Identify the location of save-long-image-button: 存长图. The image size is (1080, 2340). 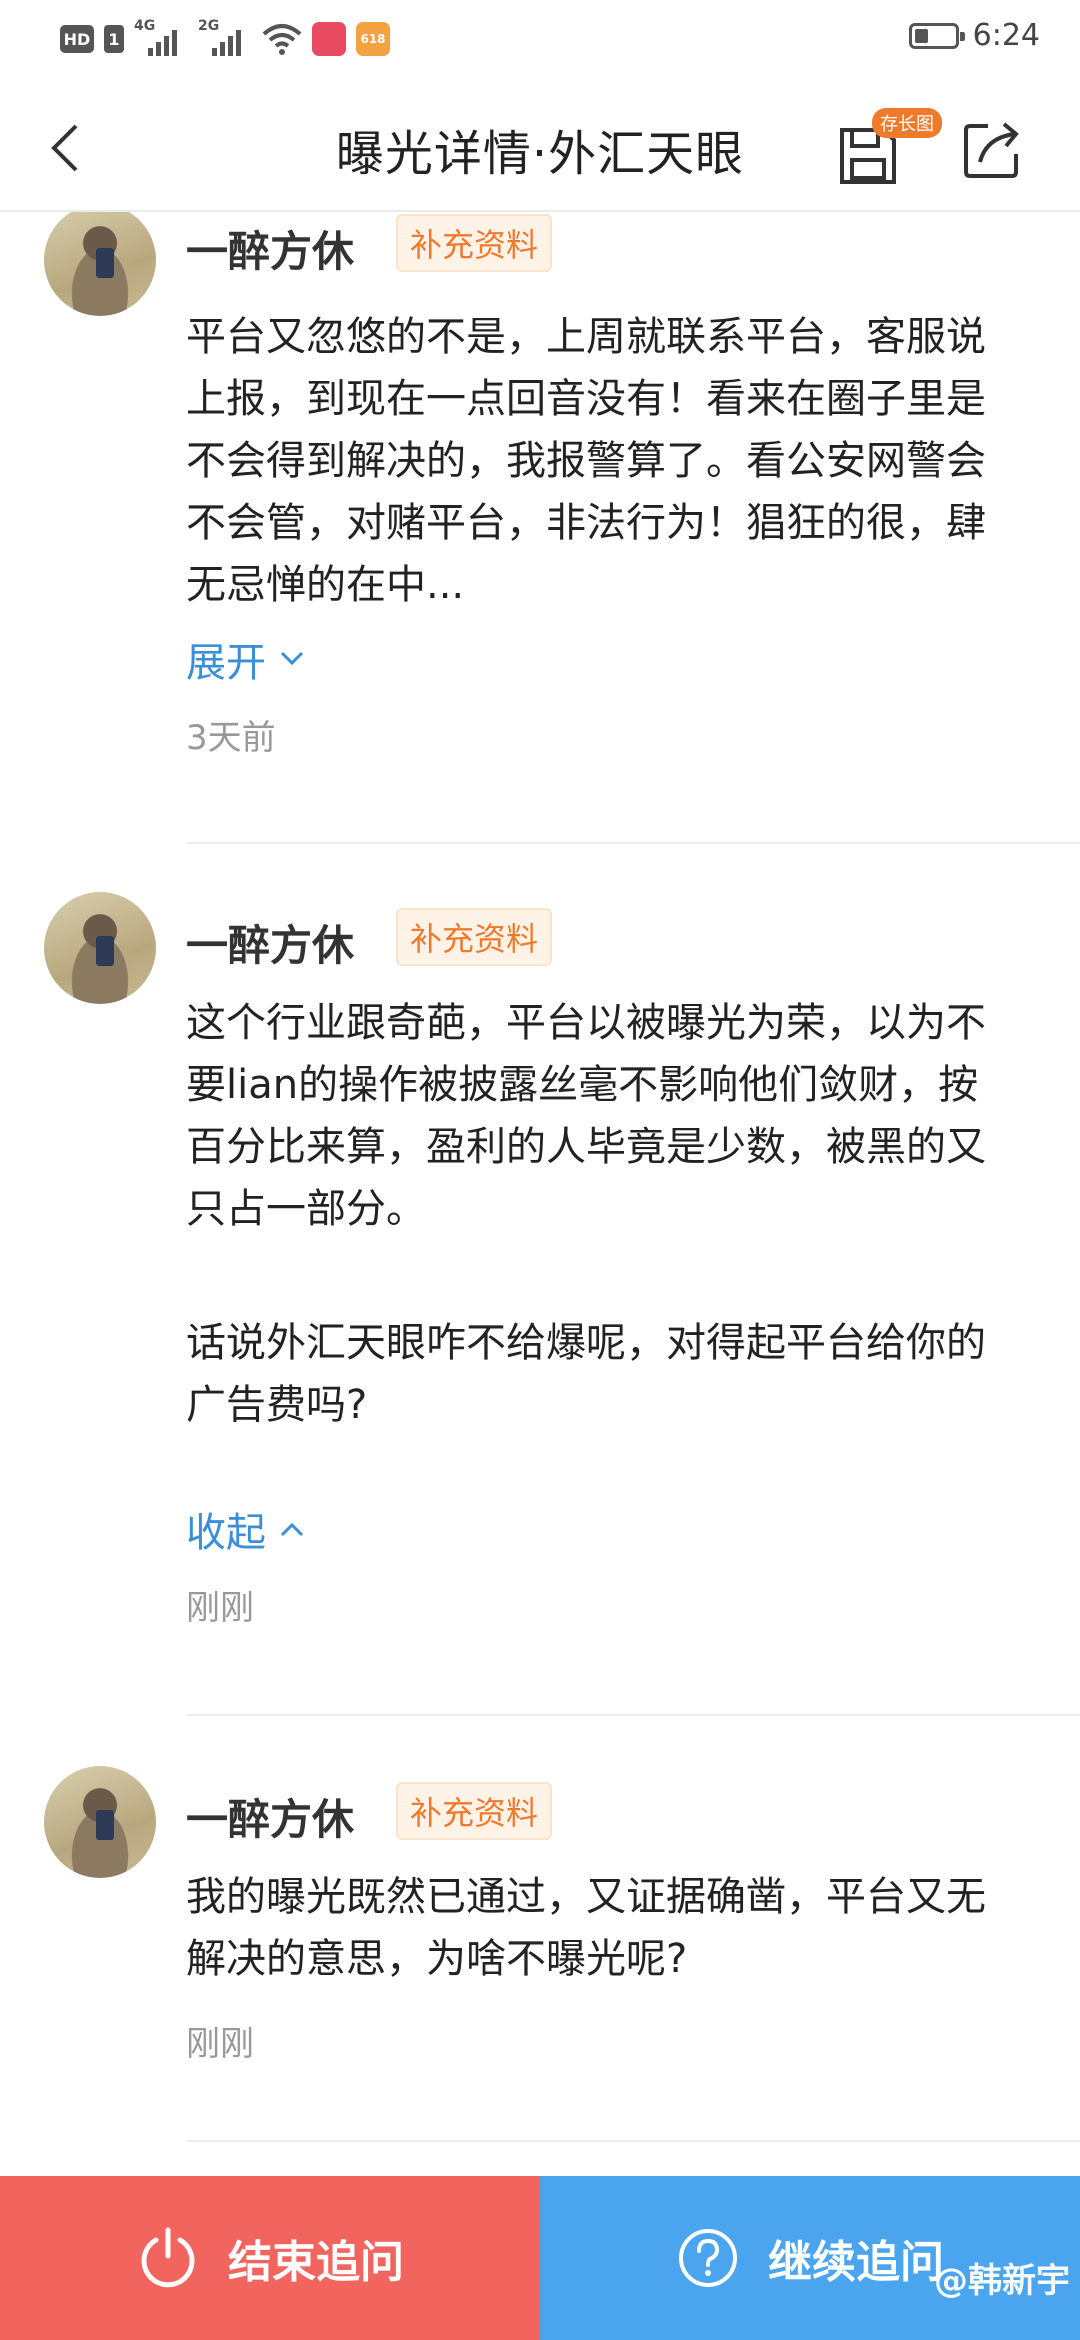
(889, 151).